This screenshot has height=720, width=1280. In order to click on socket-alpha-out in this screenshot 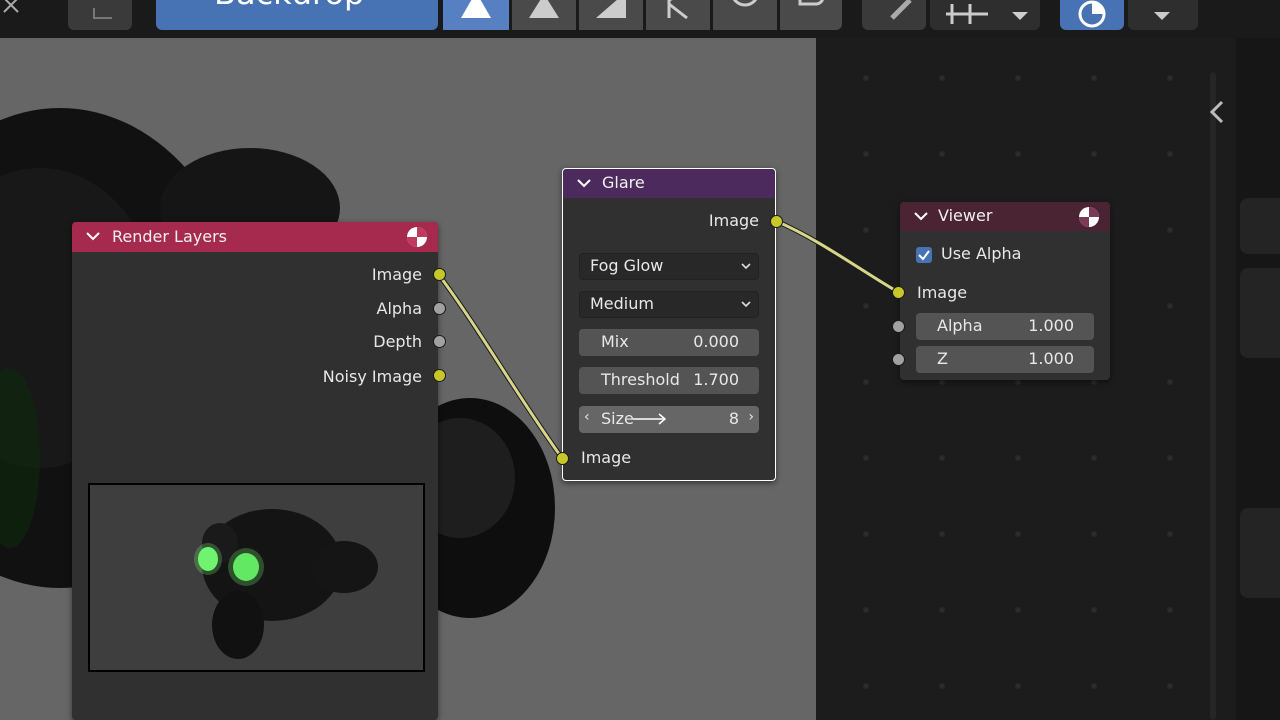, I will do `click(439, 308)`.